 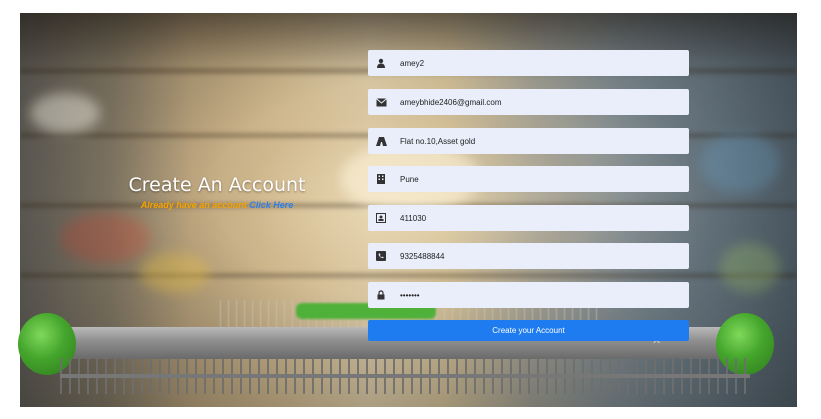 I want to click on create-account-button: Create your Account, so click(x=528, y=330).